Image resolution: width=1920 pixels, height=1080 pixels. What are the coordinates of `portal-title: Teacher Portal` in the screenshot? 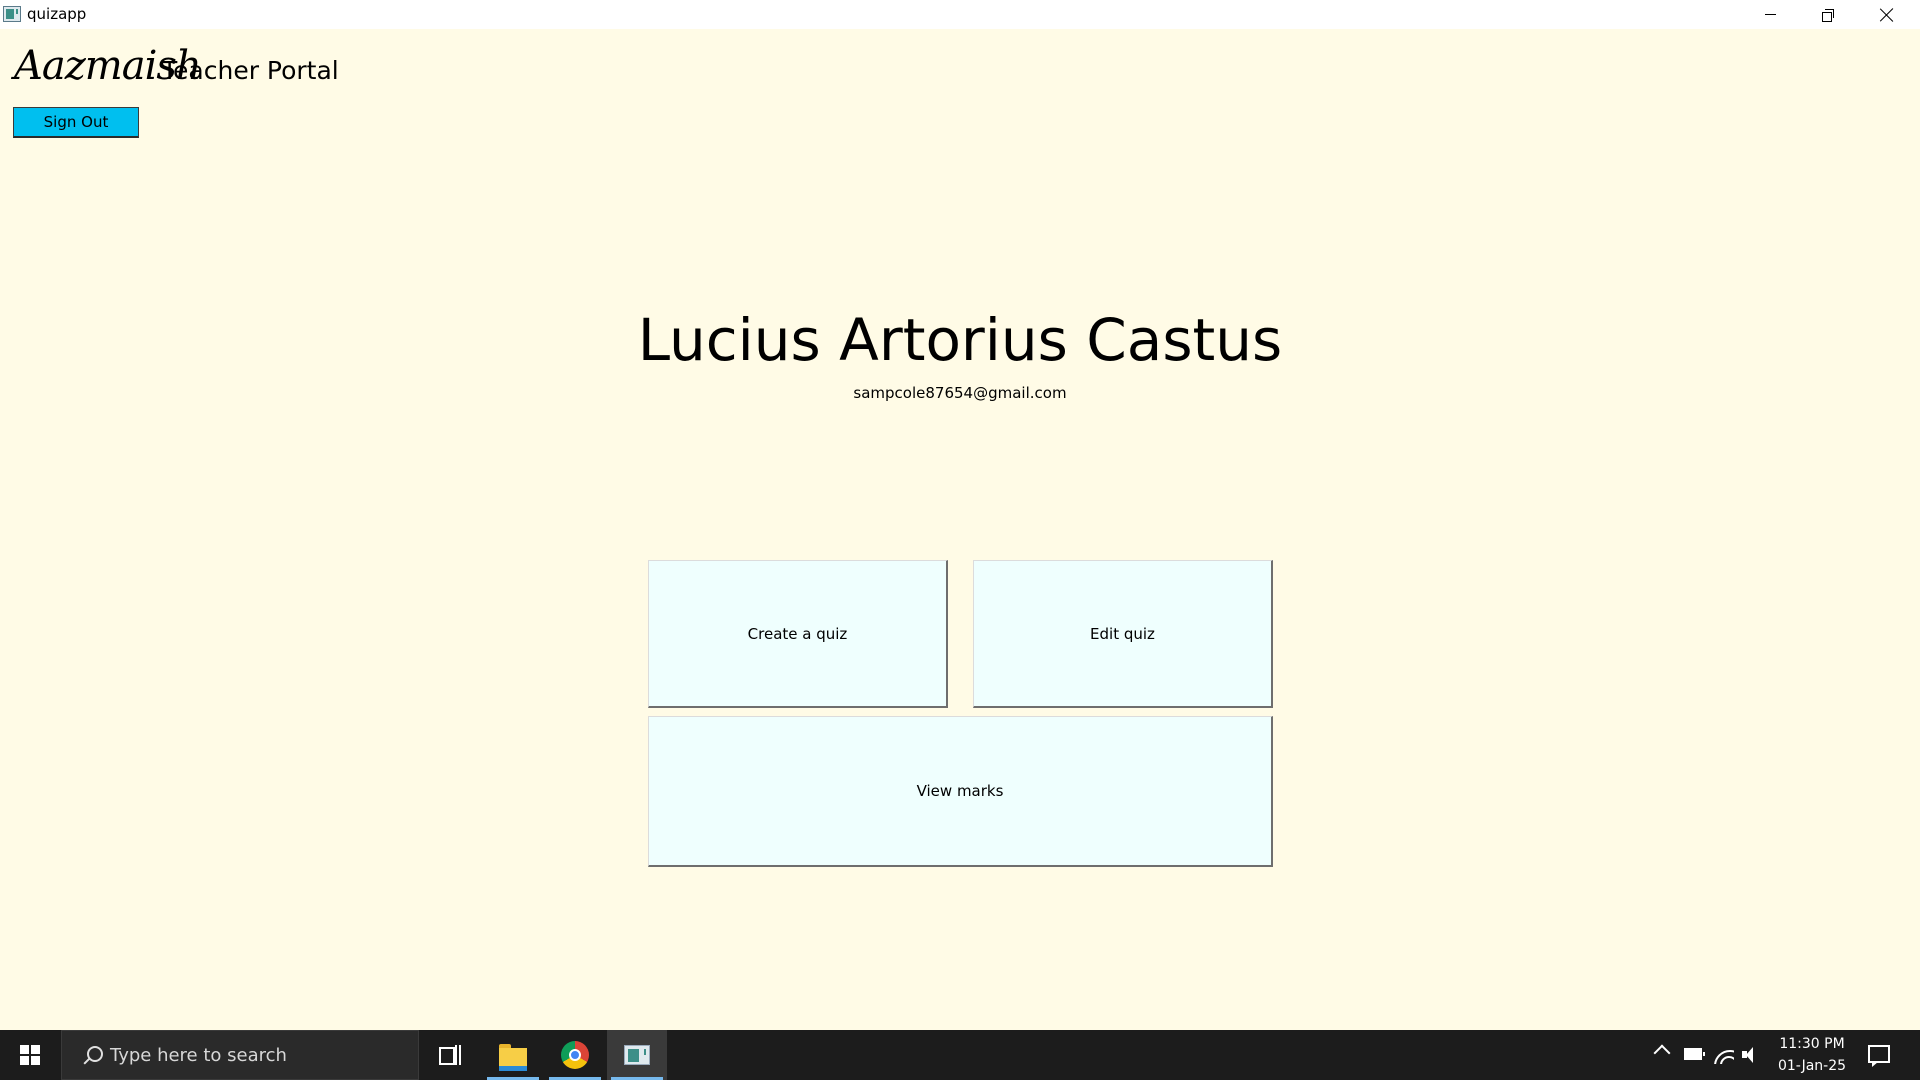 It's located at (250, 70).